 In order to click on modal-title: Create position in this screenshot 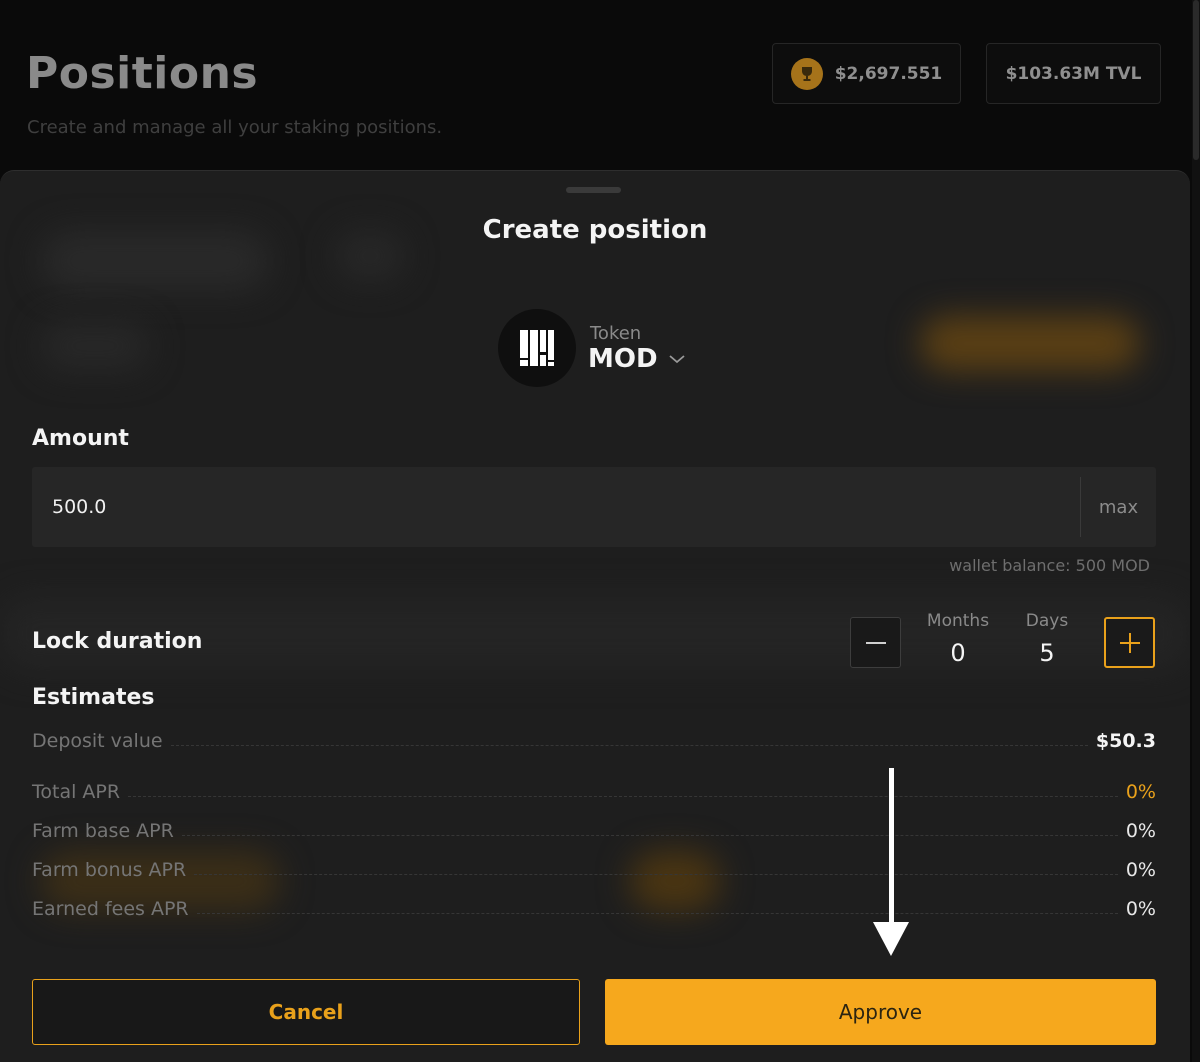, I will do `click(595, 230)`.